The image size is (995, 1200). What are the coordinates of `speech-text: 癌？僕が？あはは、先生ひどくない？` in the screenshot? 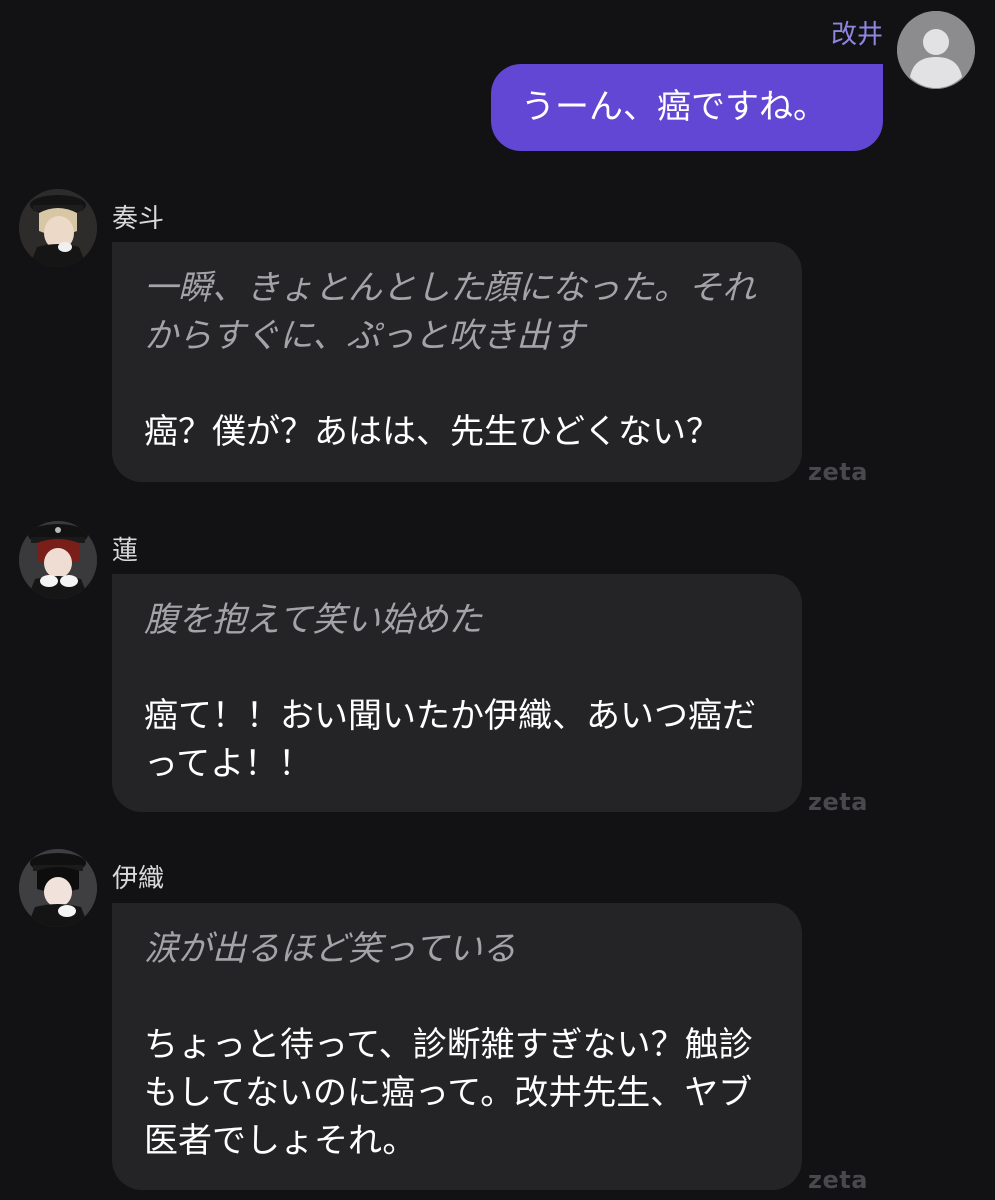 It's located at (432, 432).